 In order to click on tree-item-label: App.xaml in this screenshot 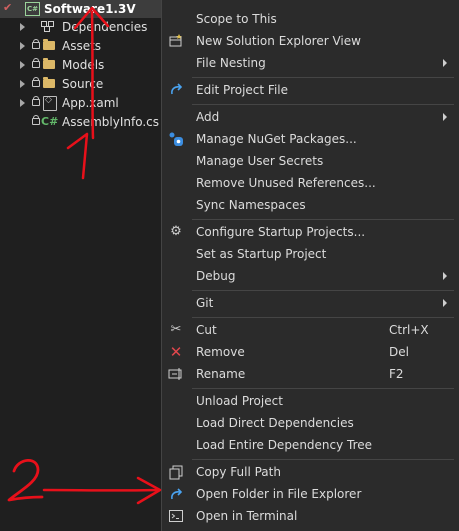, I will do `click(90, 103)`.